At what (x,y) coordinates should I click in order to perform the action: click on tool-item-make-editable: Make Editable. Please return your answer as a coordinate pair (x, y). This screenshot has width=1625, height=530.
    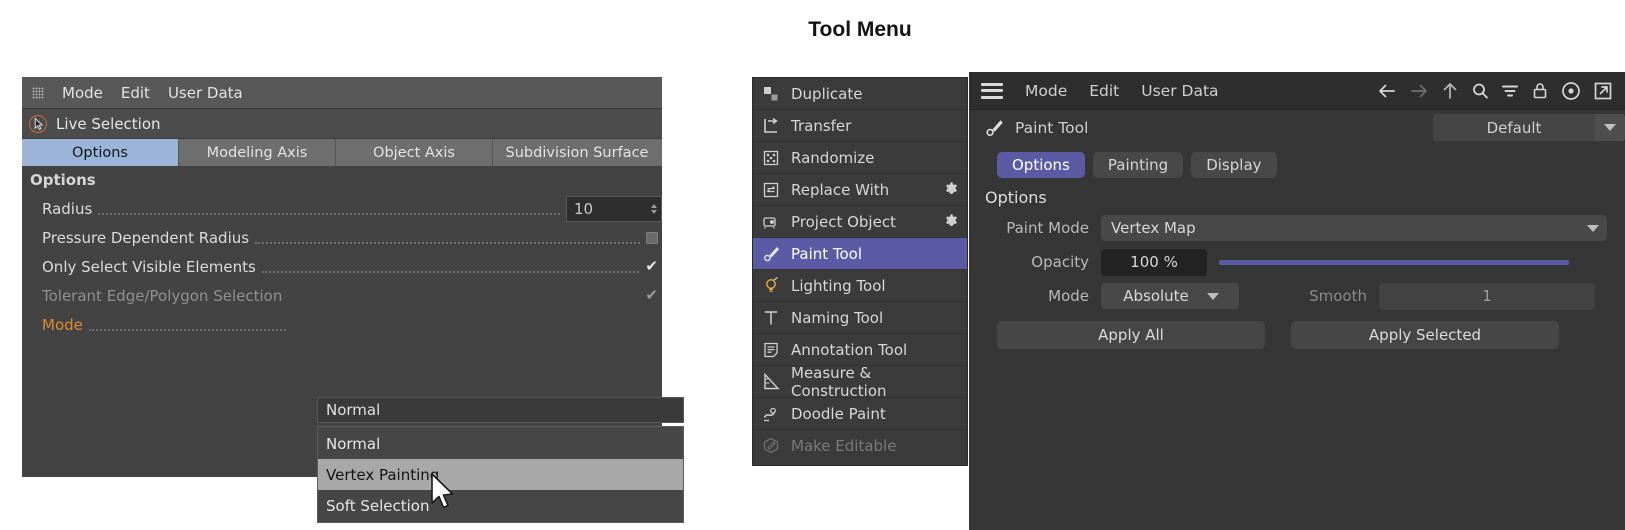
    Looking at the image, I should click on (860, 446).